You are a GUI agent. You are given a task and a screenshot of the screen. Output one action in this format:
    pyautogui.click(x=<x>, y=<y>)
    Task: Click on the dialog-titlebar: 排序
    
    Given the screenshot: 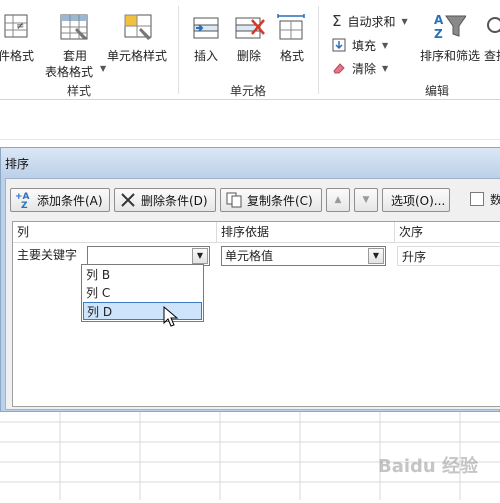 What is the action you would take?
    pyautogui.click(x=250, y=163)
    